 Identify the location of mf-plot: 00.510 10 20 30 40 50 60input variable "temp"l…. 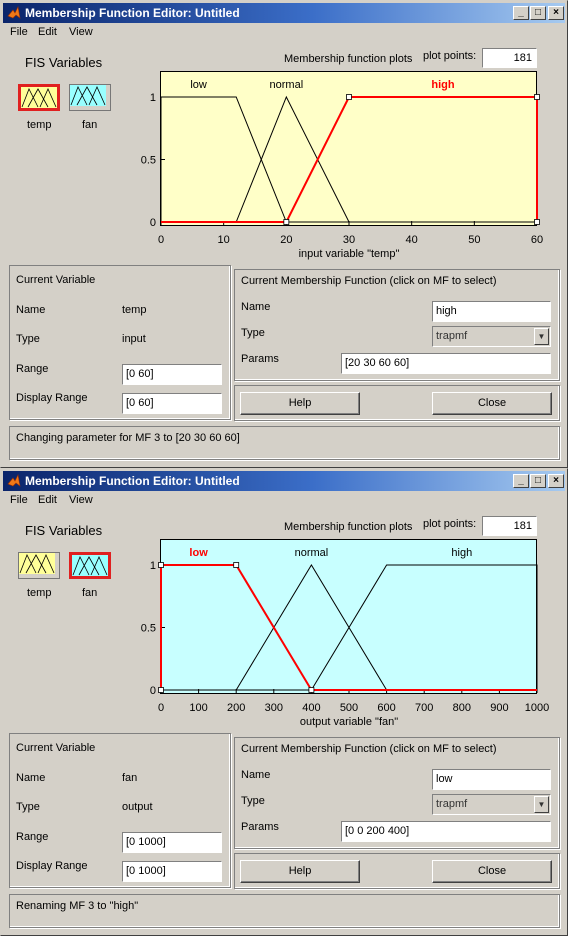
(342, 169).